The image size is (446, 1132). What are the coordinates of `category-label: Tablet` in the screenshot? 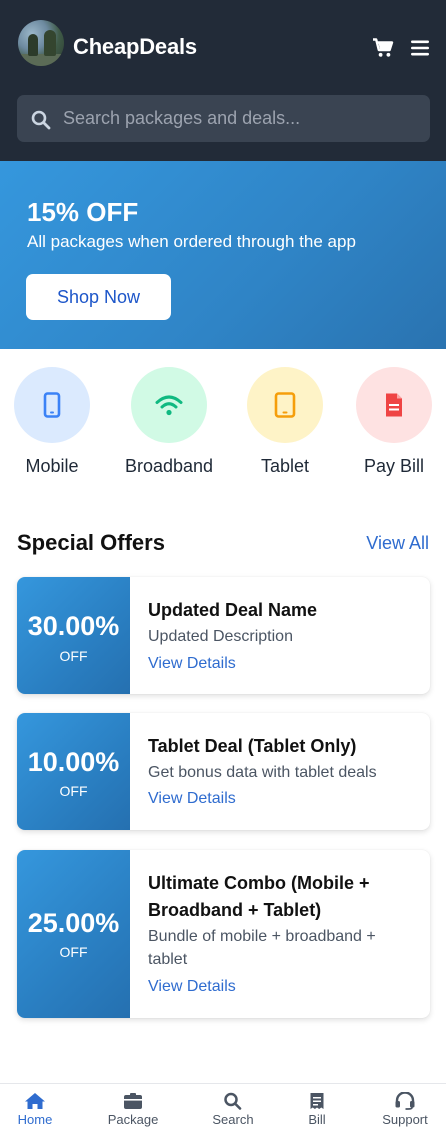 It's located at (285, 466).